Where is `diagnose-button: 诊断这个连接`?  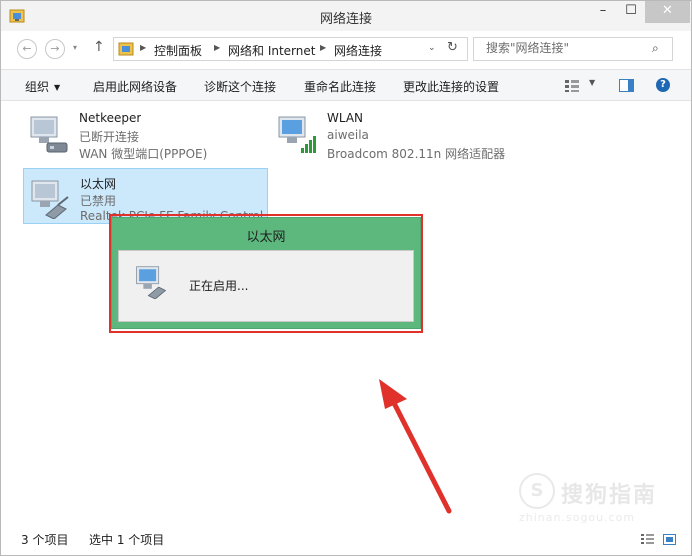 diagnose-button: 诊断这个连接 is located at coordinates (240, 86).